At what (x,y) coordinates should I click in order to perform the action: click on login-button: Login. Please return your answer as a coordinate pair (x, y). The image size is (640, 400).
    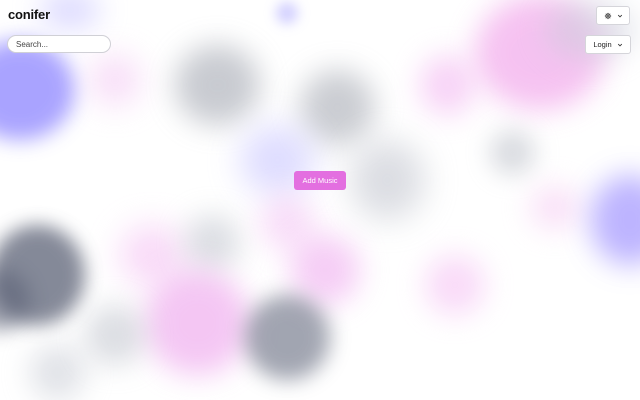
    Looking at the image, I should click on (608, 44).